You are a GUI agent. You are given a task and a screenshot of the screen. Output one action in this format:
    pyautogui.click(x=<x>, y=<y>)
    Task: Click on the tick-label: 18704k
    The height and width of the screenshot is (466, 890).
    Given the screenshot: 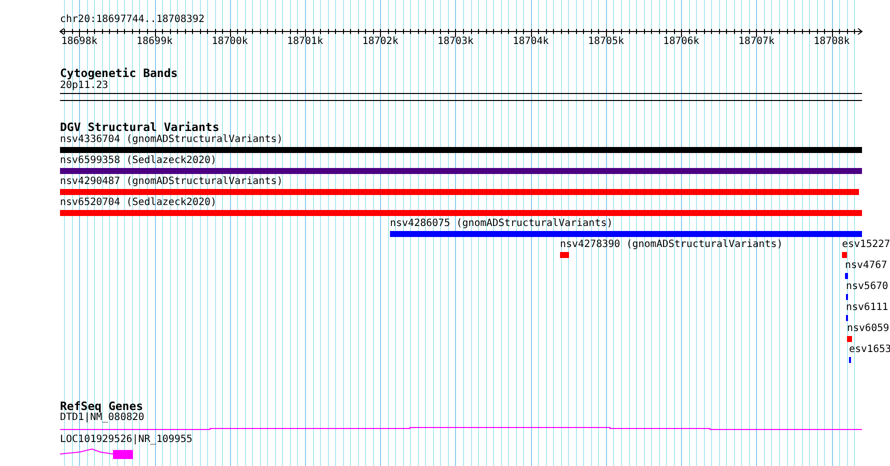 What is the action you would take?
    pyautogui.click(x=530, y=42)
    